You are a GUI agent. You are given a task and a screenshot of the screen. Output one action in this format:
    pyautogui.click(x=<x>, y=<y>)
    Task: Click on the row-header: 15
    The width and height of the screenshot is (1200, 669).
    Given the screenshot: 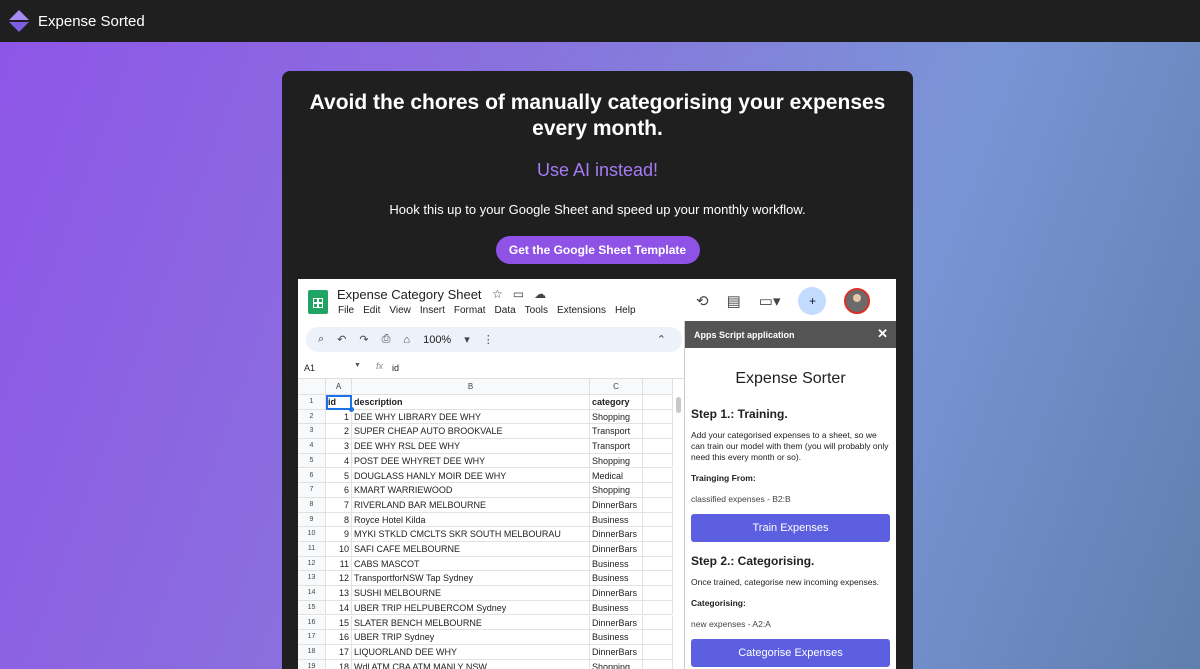 What is the action you would take?
    pyautogui.click(x=312, y=608)
    